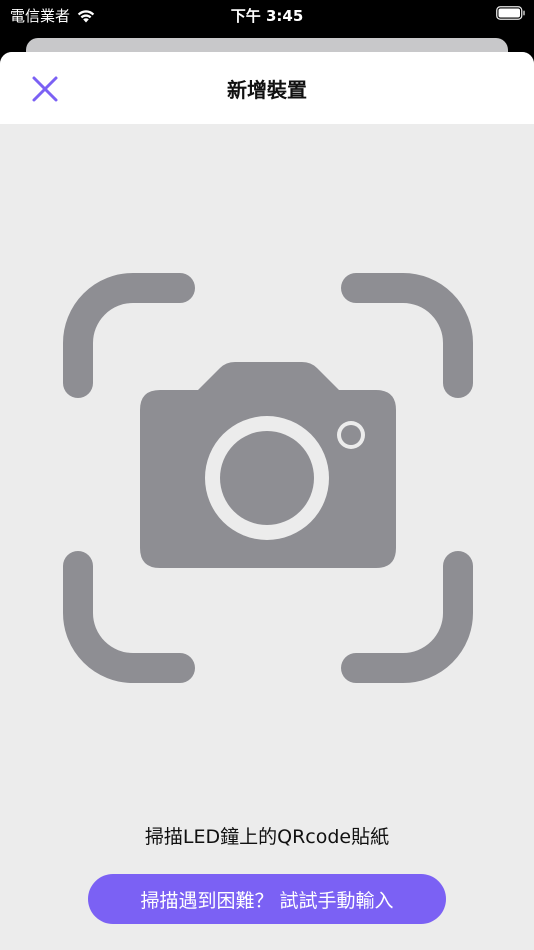  Describe the element at coordinates (267, 837) in the screenshot. I see `scan-instruction: 掃描LED鐘上的QRcode貼紙` at that location.